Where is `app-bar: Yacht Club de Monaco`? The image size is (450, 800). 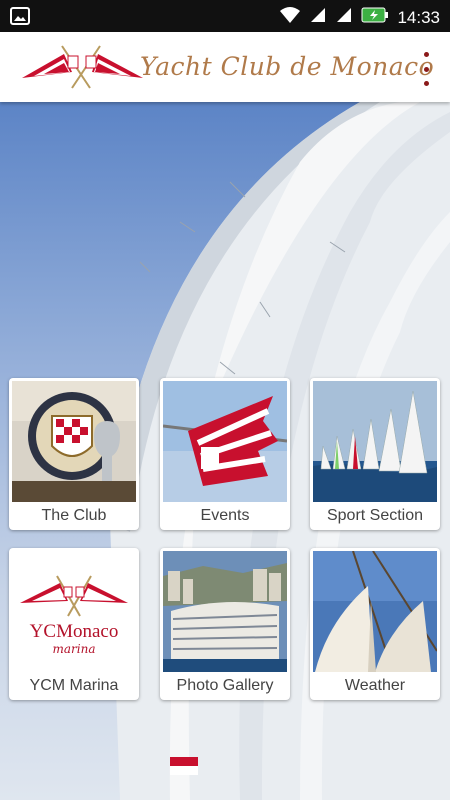
app-bar: Yacht Club de Monaco is located at coordinates (225, 67).